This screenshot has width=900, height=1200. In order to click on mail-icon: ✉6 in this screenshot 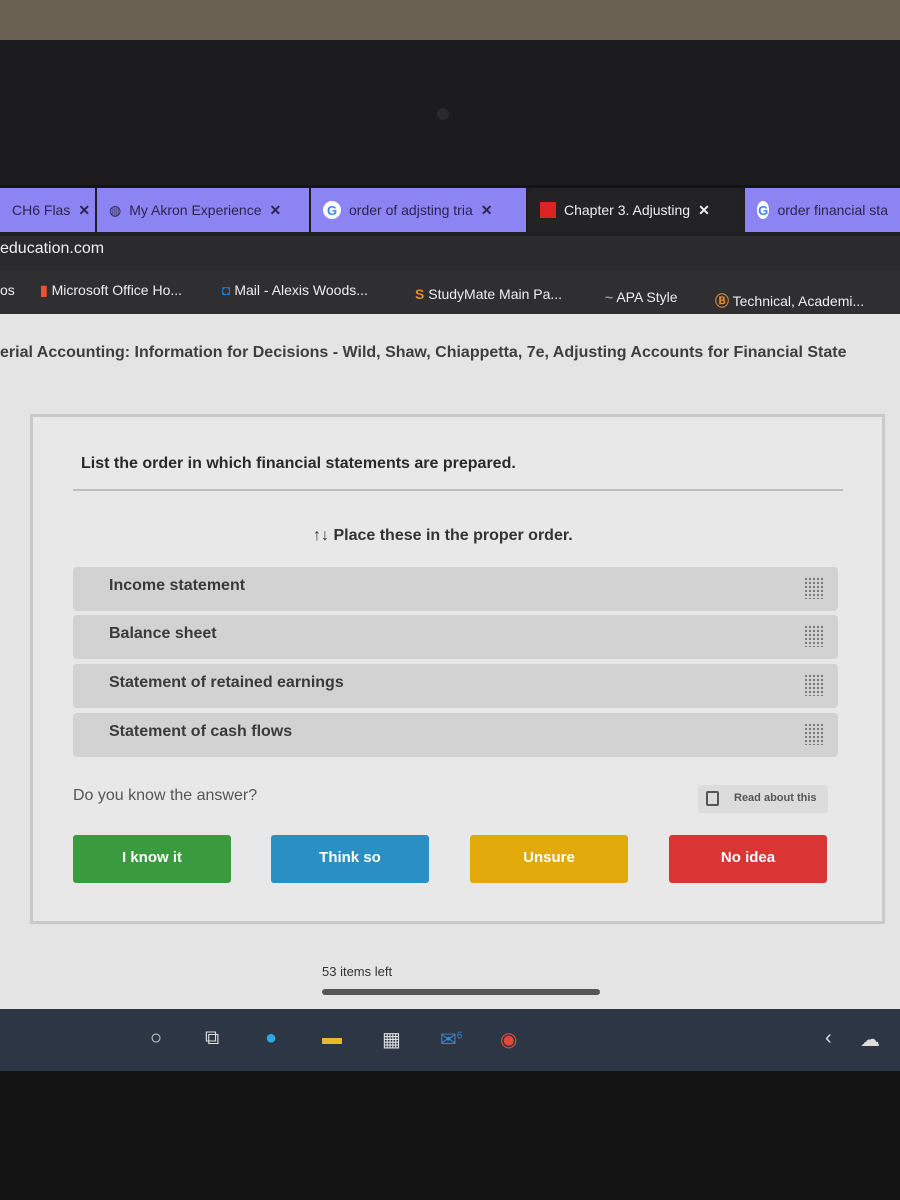, I will do `click(451, 1039)`.